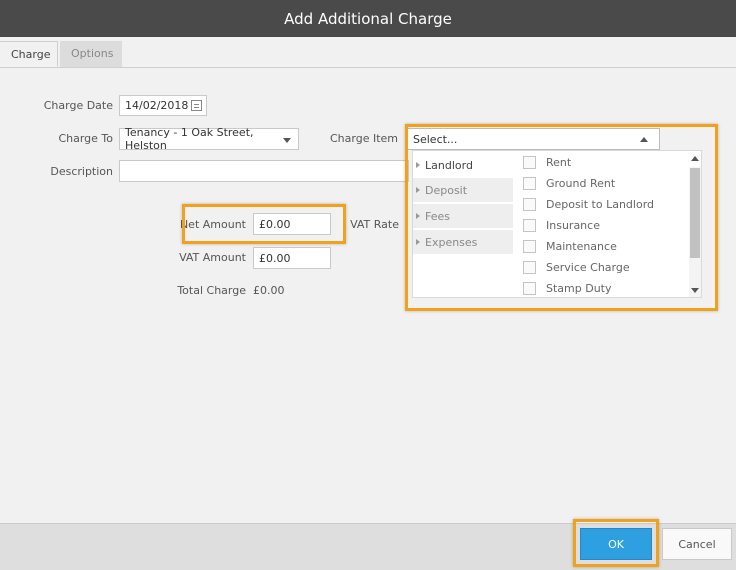 This screenshot has width=736, height=570. I want to click on list-item: Service Charge, so click(576, 267).